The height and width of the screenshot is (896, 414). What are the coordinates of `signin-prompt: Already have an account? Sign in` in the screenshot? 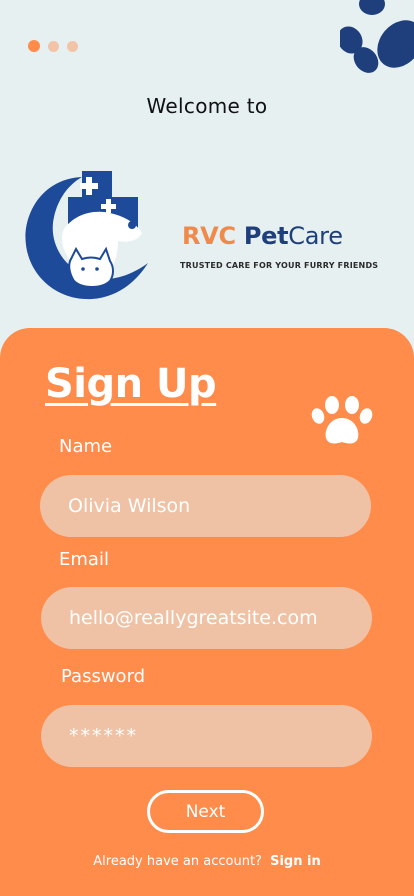 It's located at (207, 861).